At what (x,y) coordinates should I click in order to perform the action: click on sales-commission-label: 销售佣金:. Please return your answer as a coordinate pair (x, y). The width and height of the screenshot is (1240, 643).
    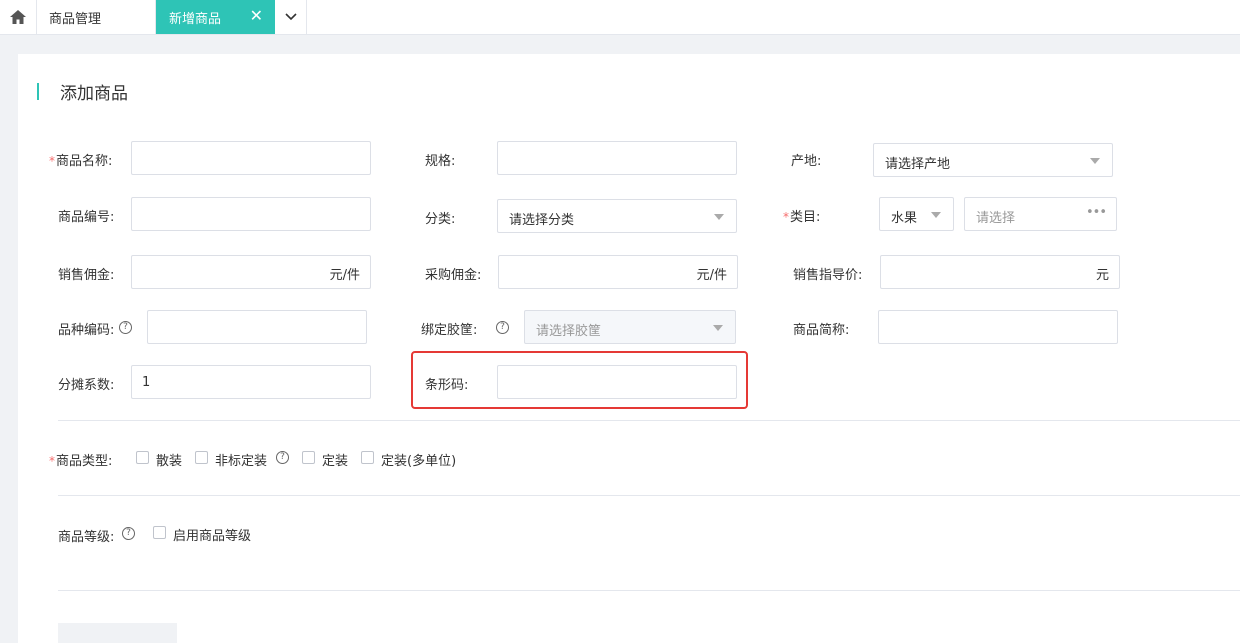
    Looking at the image, I should click on (86, 275).